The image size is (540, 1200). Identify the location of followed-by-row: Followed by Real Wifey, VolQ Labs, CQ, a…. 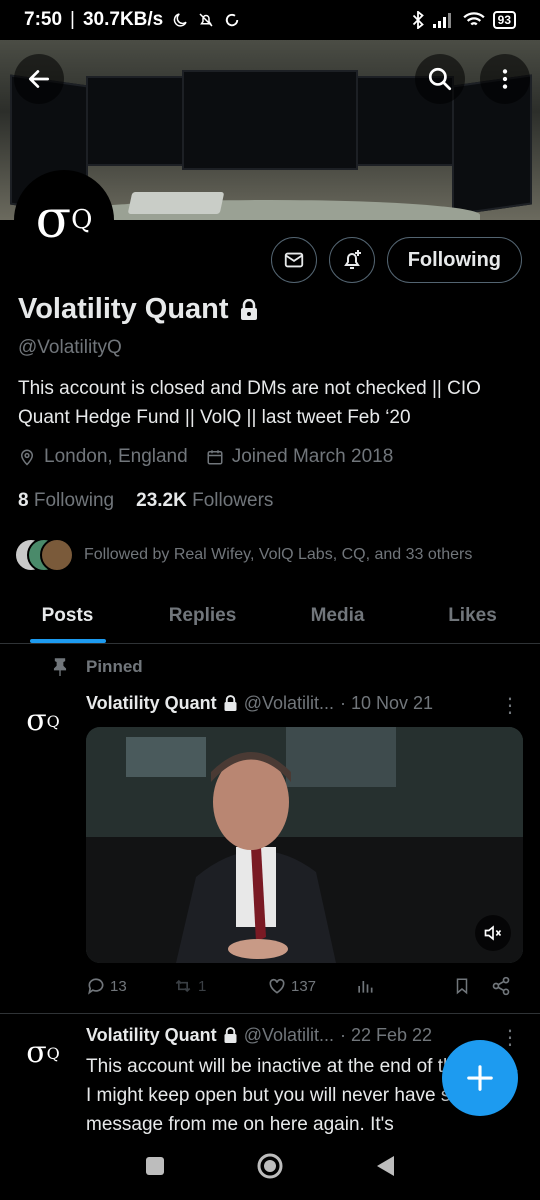
(243, 555).